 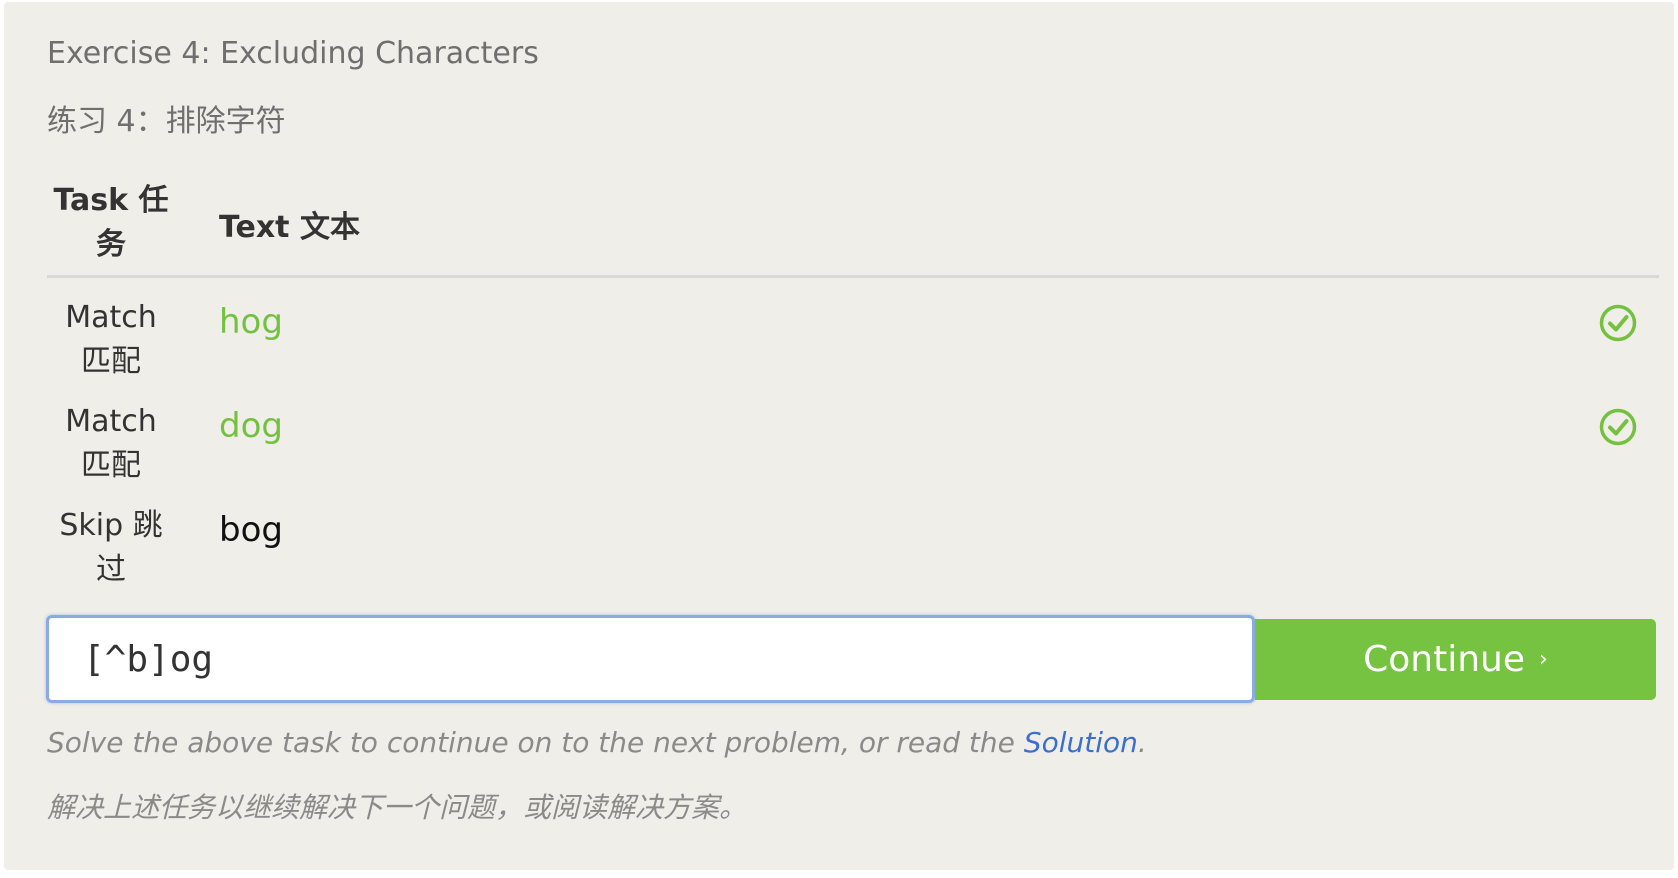 I want to click on exercise-title-en: Exercise 4: Excluding Characters, so click(x=293, y=53).